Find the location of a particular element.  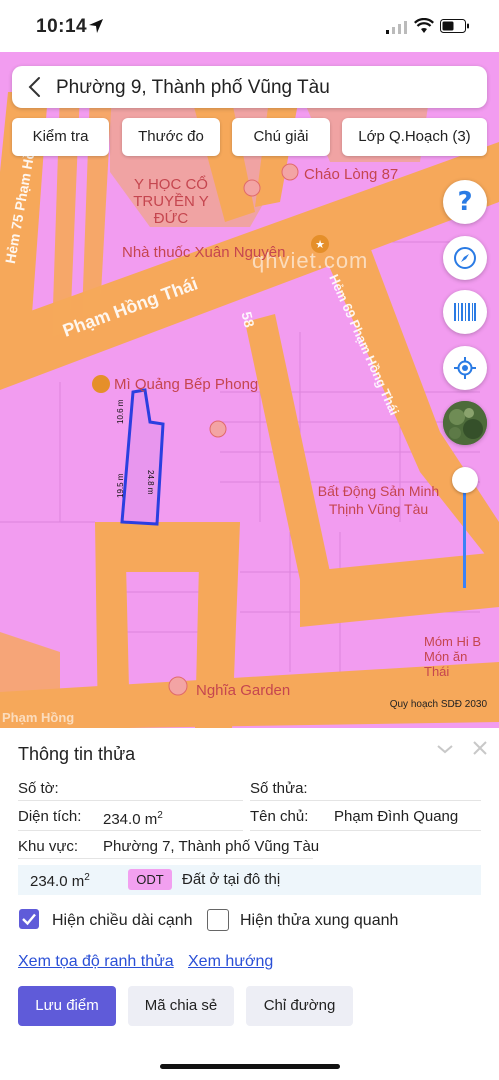

page-title: Phường 9, Thành phố Vũng Tàu is located at coordinates (193, 87).